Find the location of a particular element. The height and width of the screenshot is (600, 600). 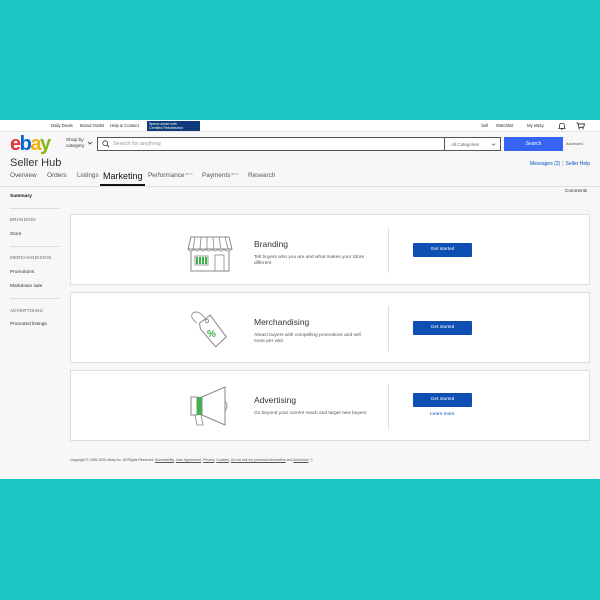

tab-performance: PerformanceBETA is located at coordinates (170, 175).